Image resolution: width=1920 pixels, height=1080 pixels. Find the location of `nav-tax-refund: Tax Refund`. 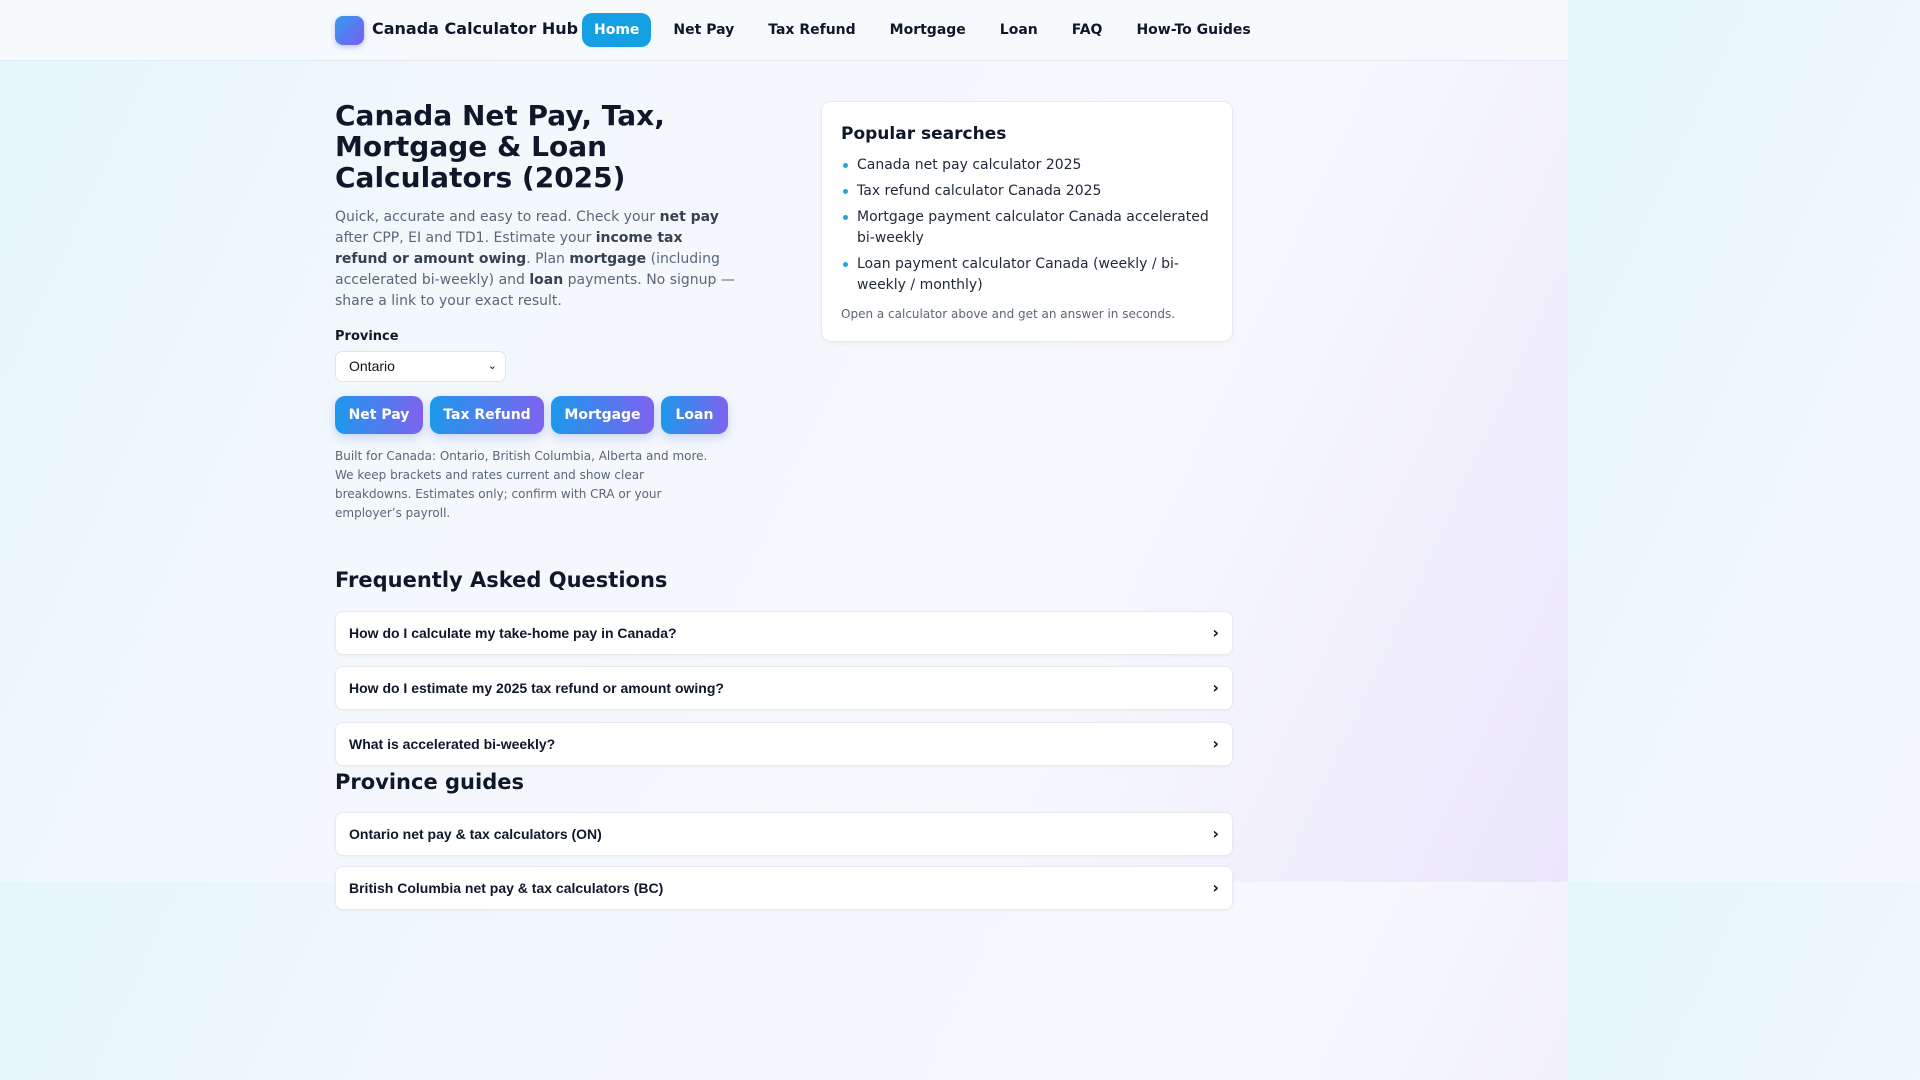

nav-tax-refund: Tax Refund is located at coordinates (811, 30).